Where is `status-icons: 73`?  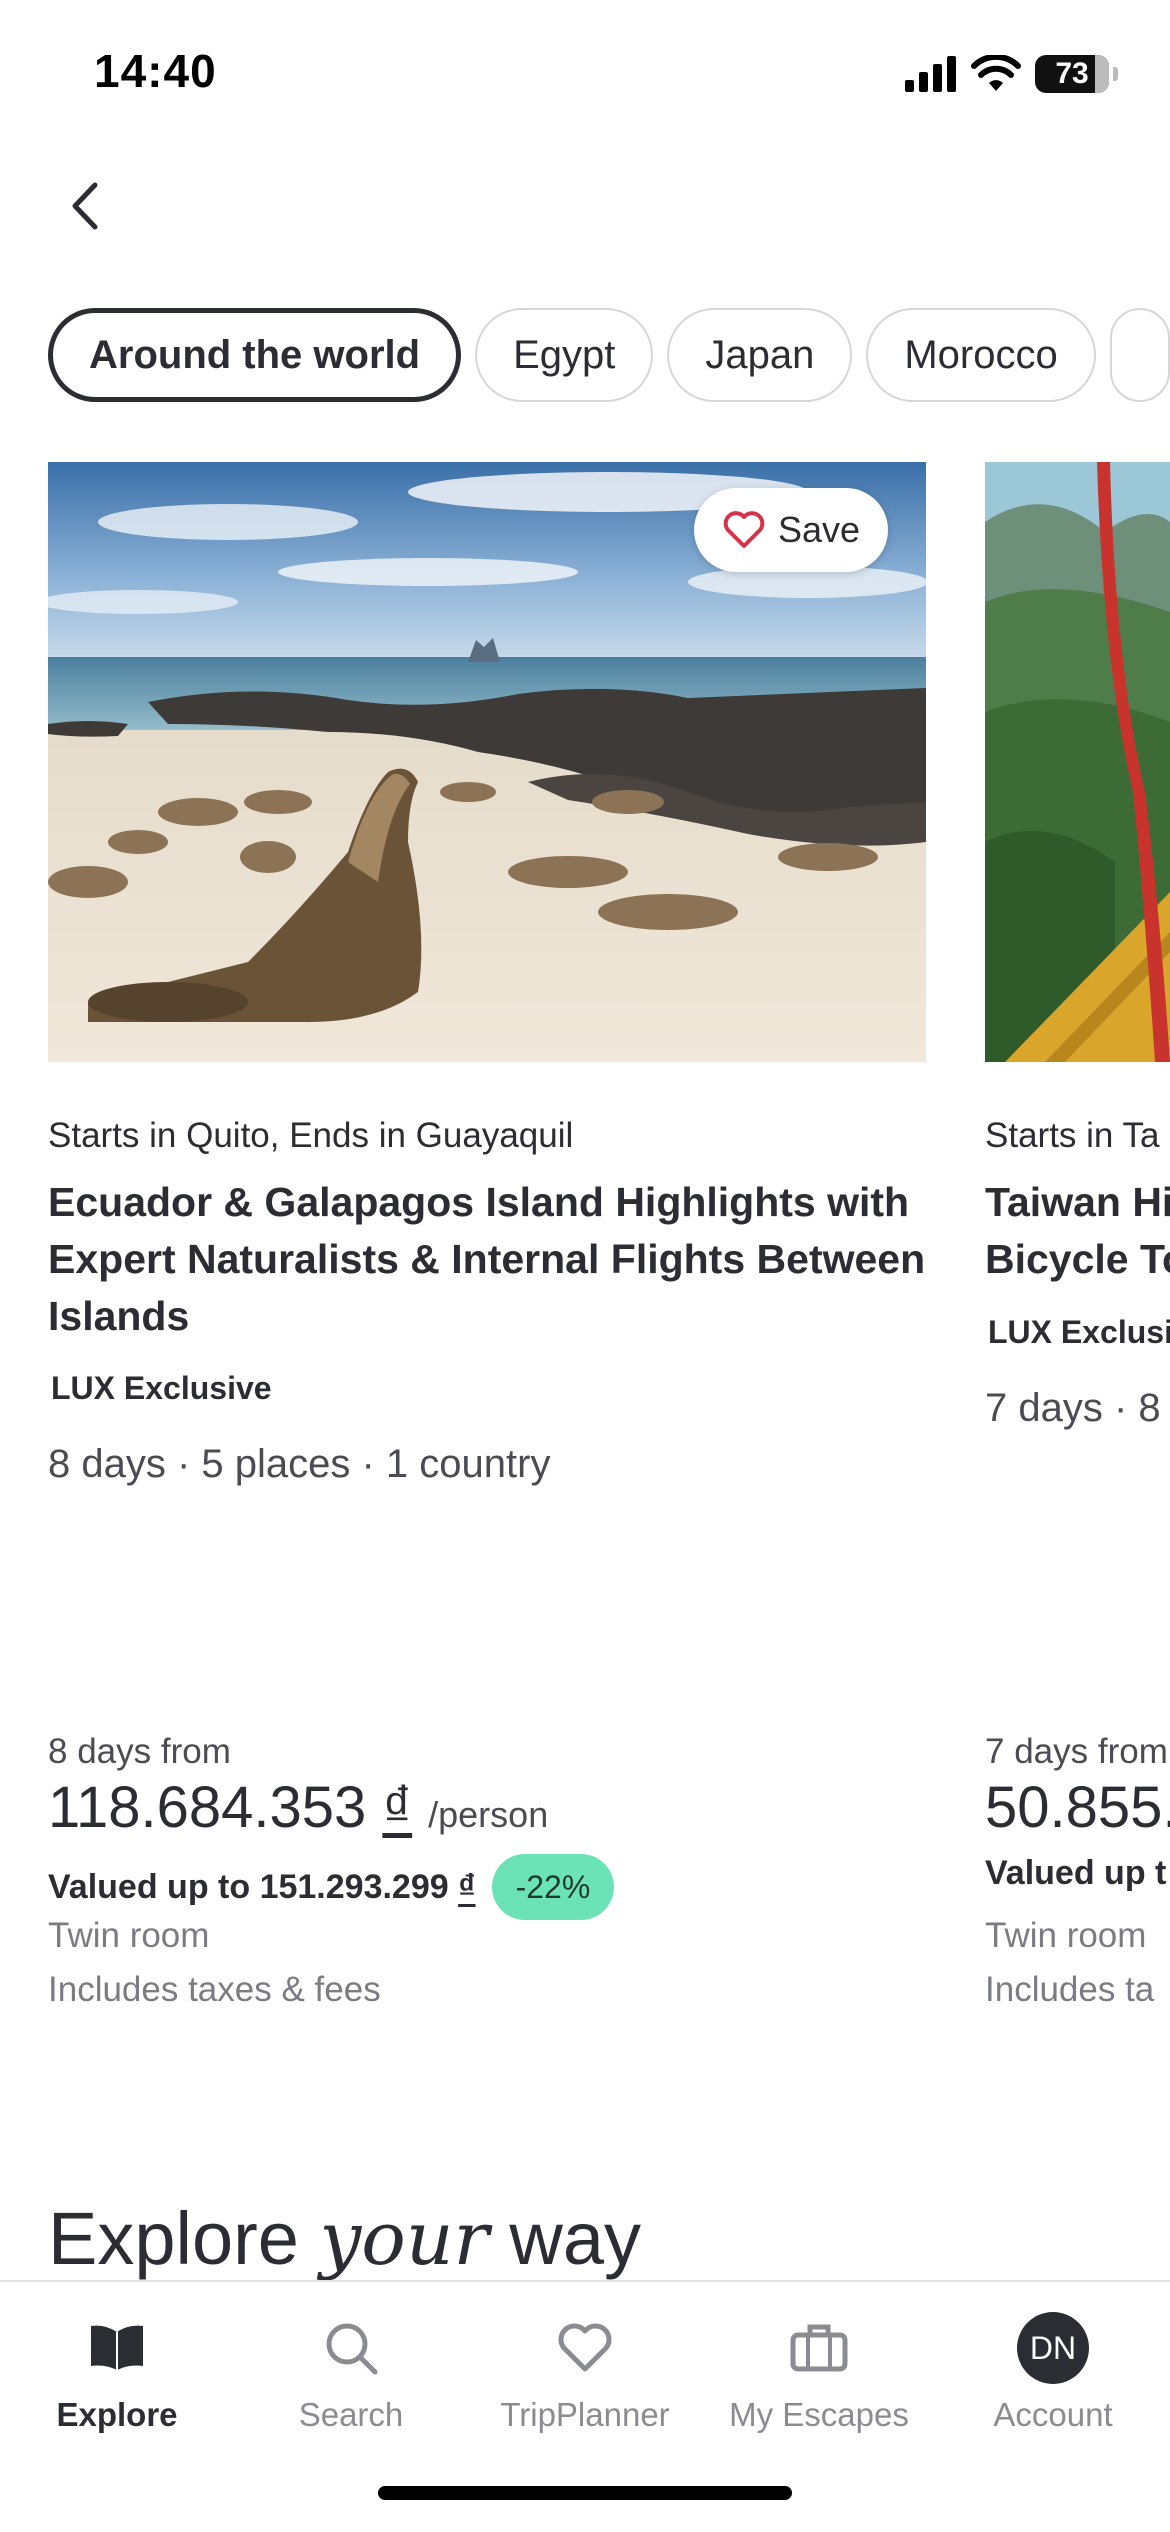
status-icons: 73 is located at coordinates (1011, 74).